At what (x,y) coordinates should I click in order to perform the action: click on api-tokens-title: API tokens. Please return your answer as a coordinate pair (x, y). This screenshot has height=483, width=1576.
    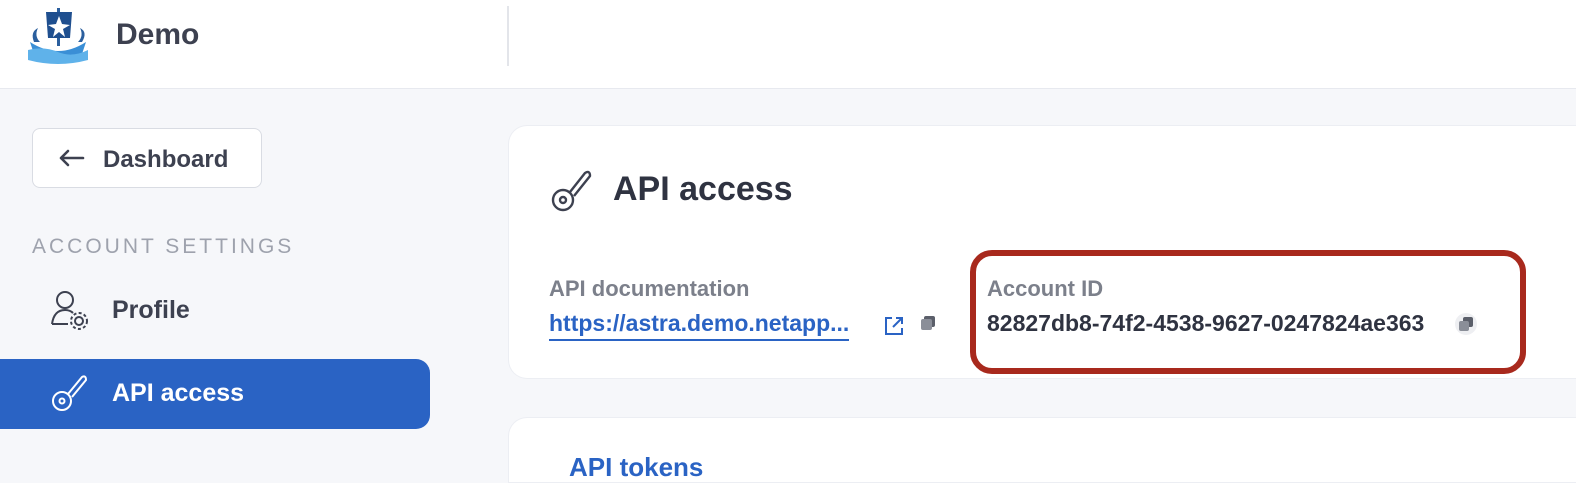
    Looking at the image, I should click on (636, 467).